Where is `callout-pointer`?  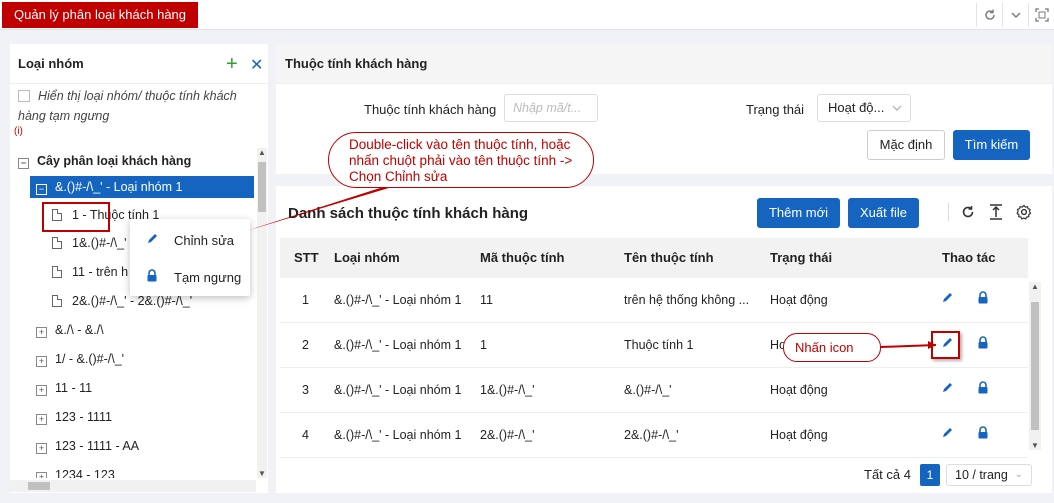 callout-pointer is located at coordinates (319, 209).